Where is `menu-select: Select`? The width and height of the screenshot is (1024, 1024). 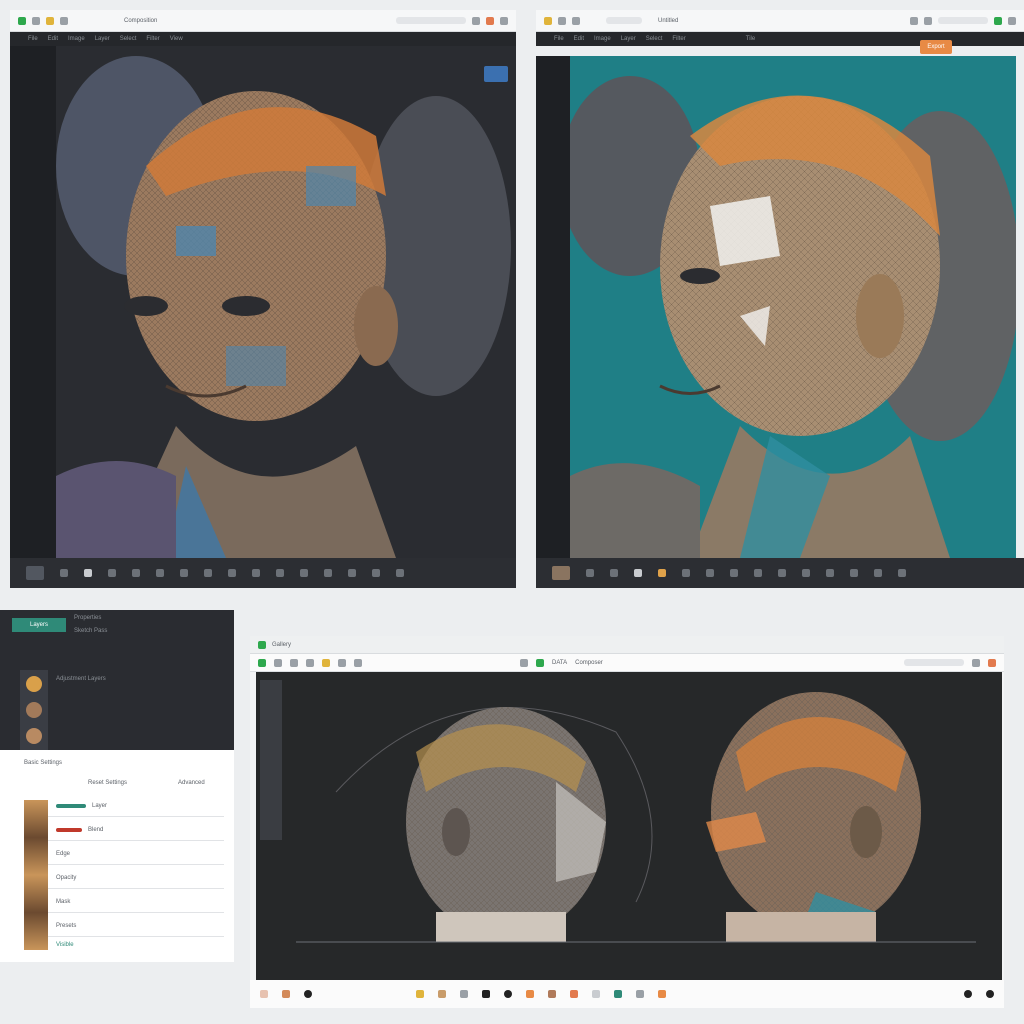
menu-select: Select is located at coordinates (654, 39).